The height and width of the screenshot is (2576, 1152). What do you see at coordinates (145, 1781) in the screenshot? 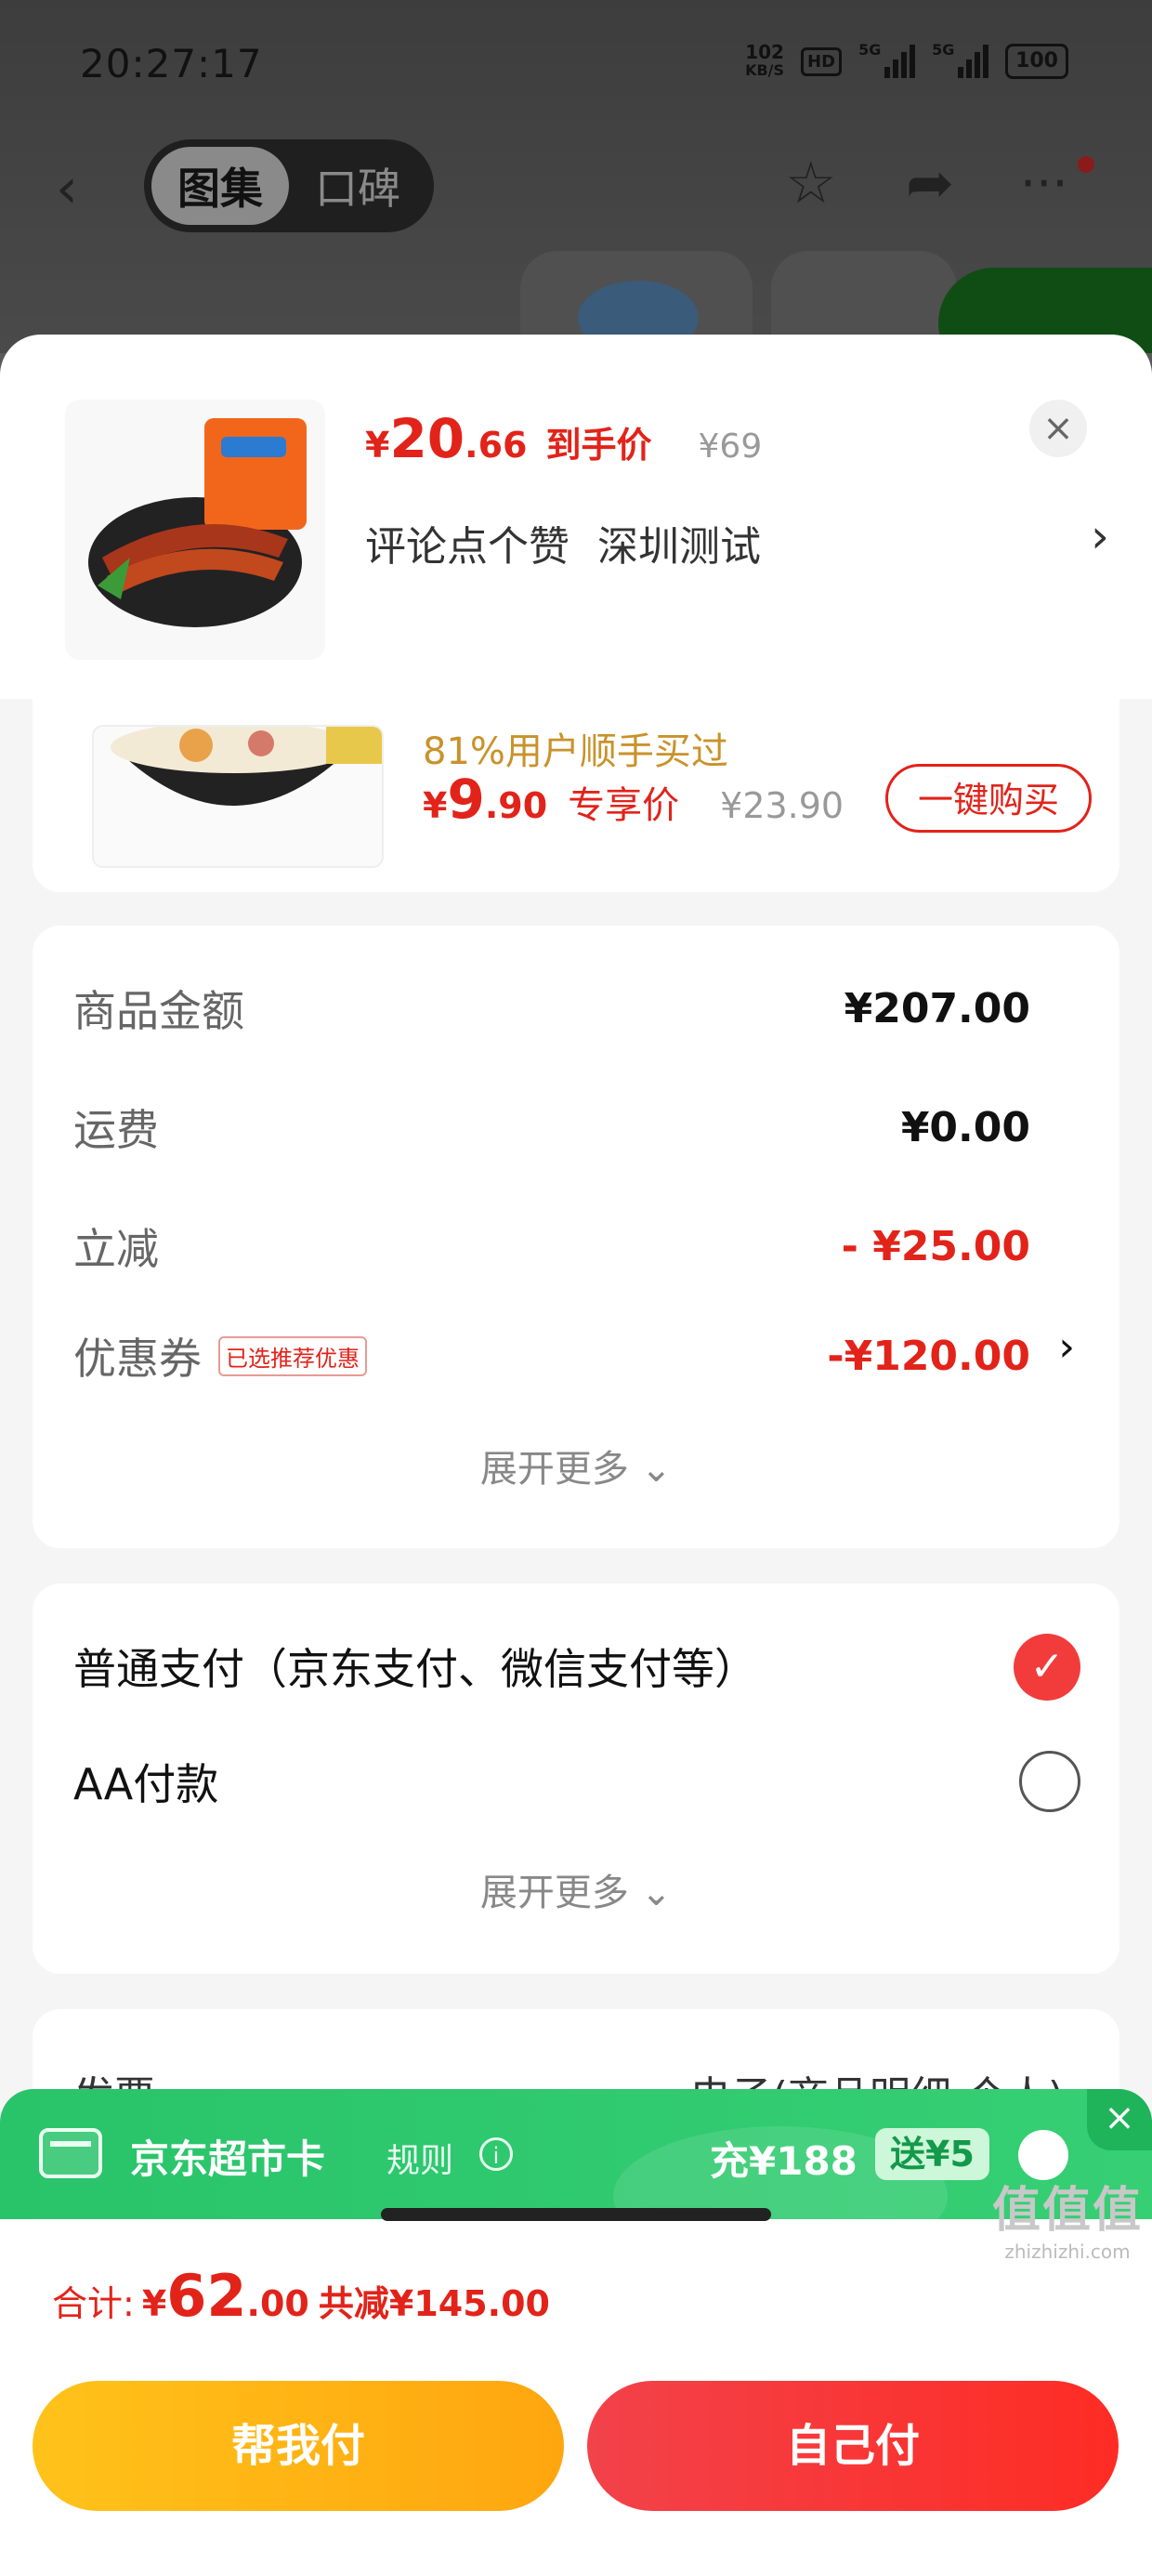
I see `payment-option-aa: AA付款` at bounding box center [145, 1781].